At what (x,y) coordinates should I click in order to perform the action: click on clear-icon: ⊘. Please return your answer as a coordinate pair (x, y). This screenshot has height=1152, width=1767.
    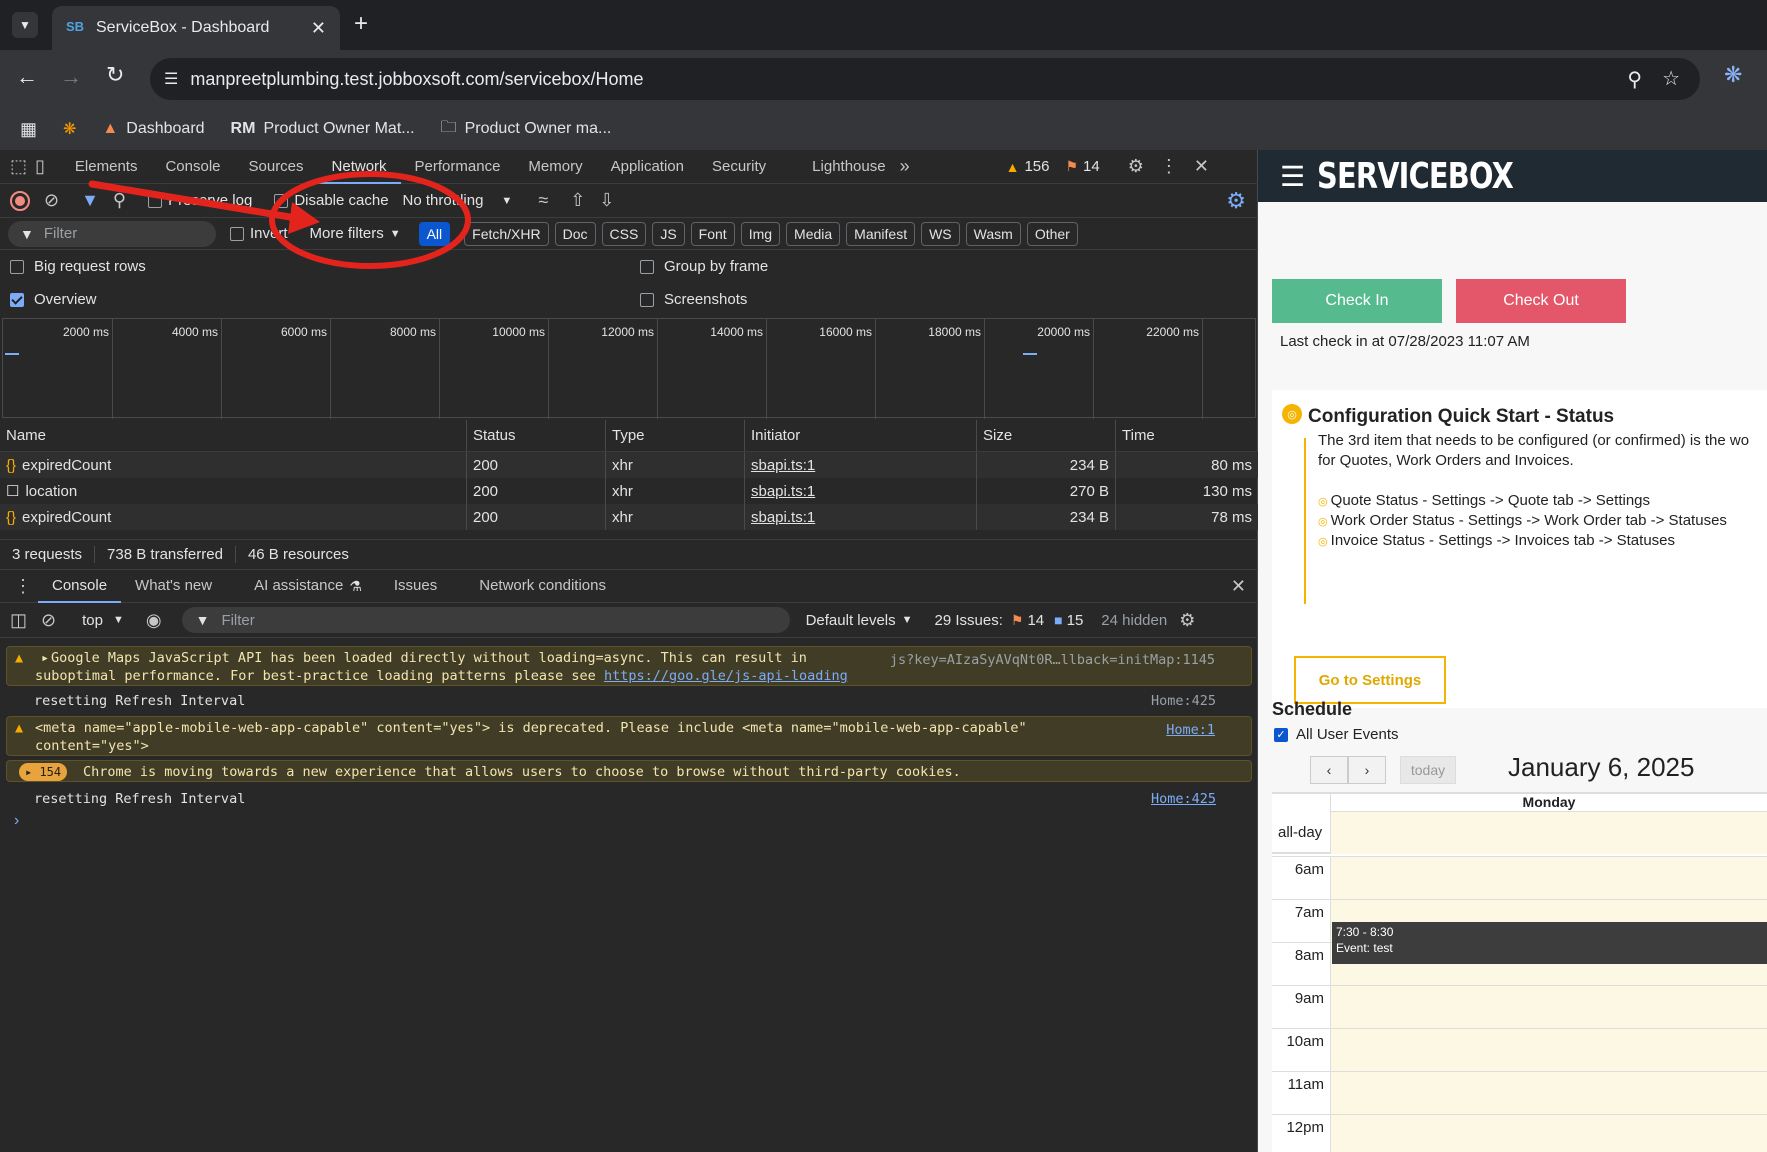
    Looking at the image, I should click on (51, 200).